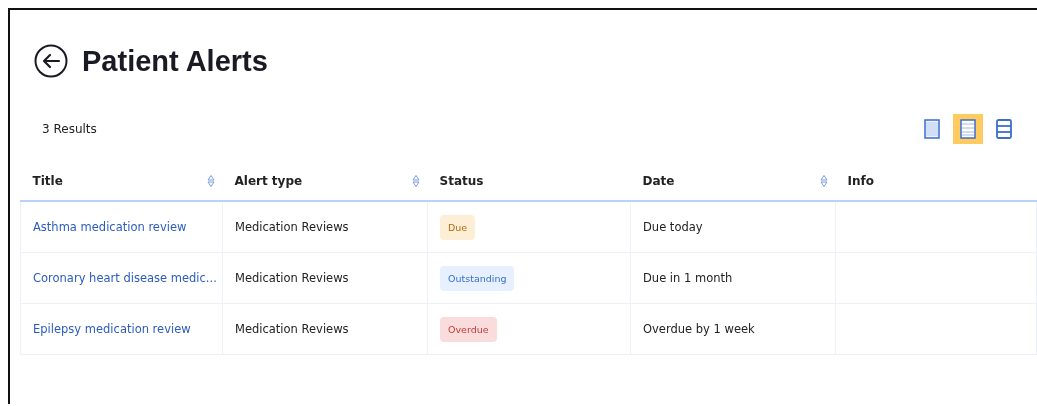  What do you see at coordinates (461, 181) in the screenshot?
I see `column-header: Status` at bounding box center [461, 181].